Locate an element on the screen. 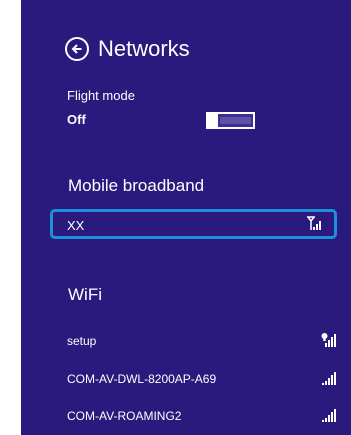 This screenshot has height=435, width=351. panel-header: Networks is located at coordinates (127, 49).